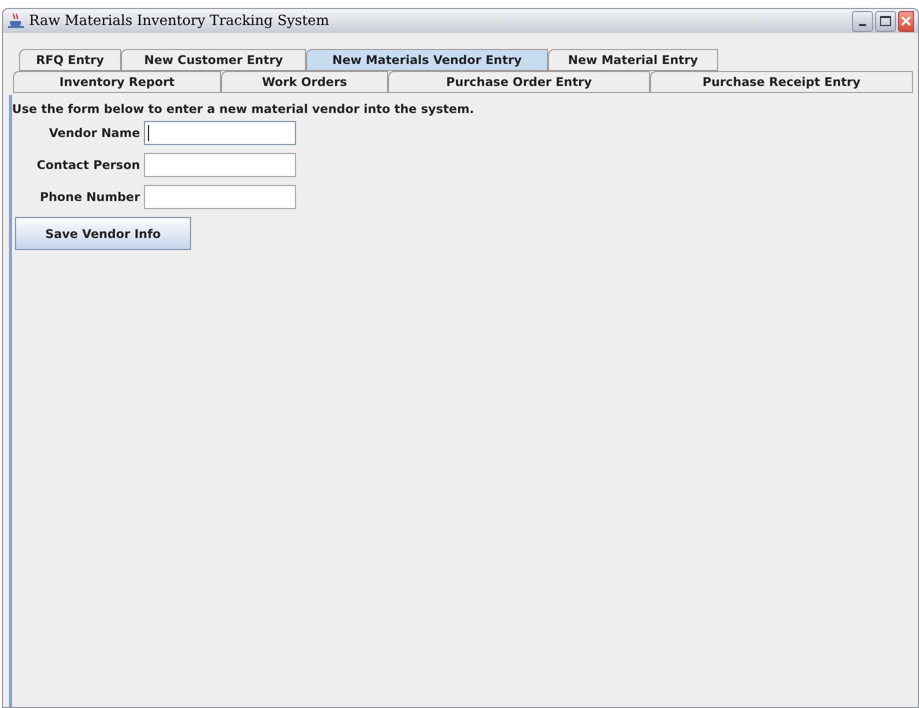 Image resolution: width=919 pixels, height=708 pixels. I want to click on tab: New Material Entry, so click(633, 60).